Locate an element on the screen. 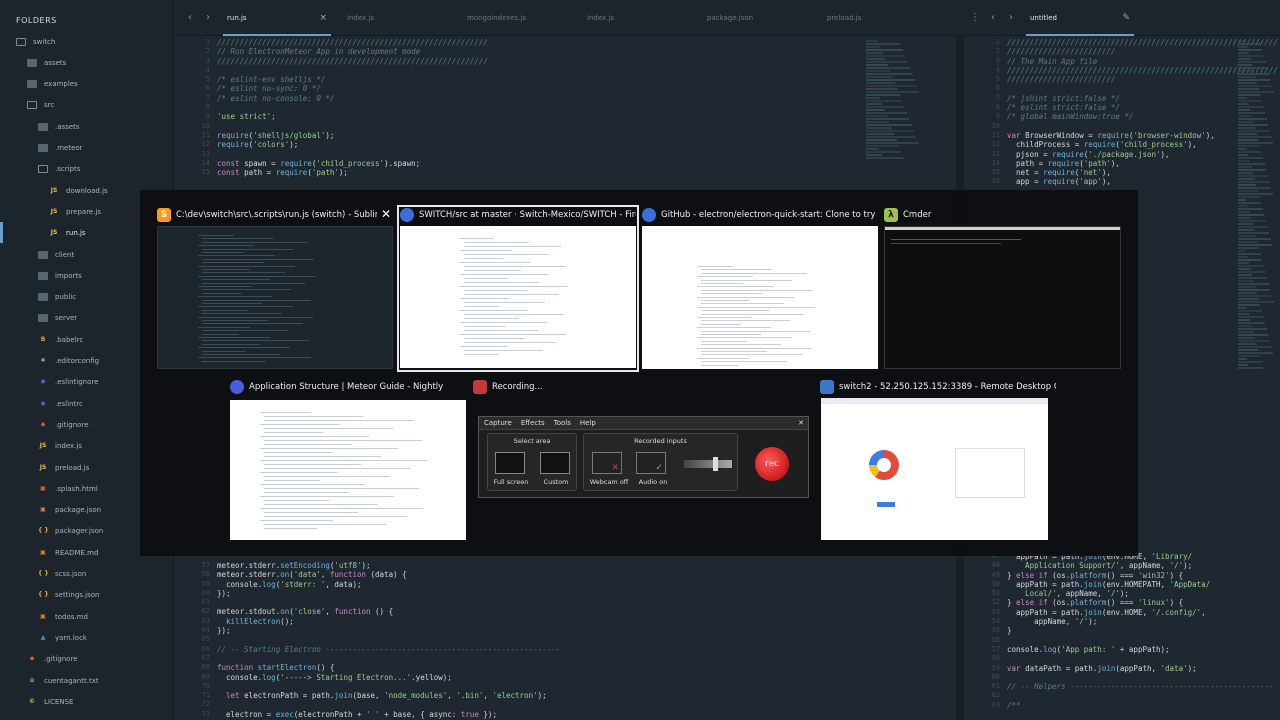  microphone-icon: ✓ is located at coordinates (651, 463).